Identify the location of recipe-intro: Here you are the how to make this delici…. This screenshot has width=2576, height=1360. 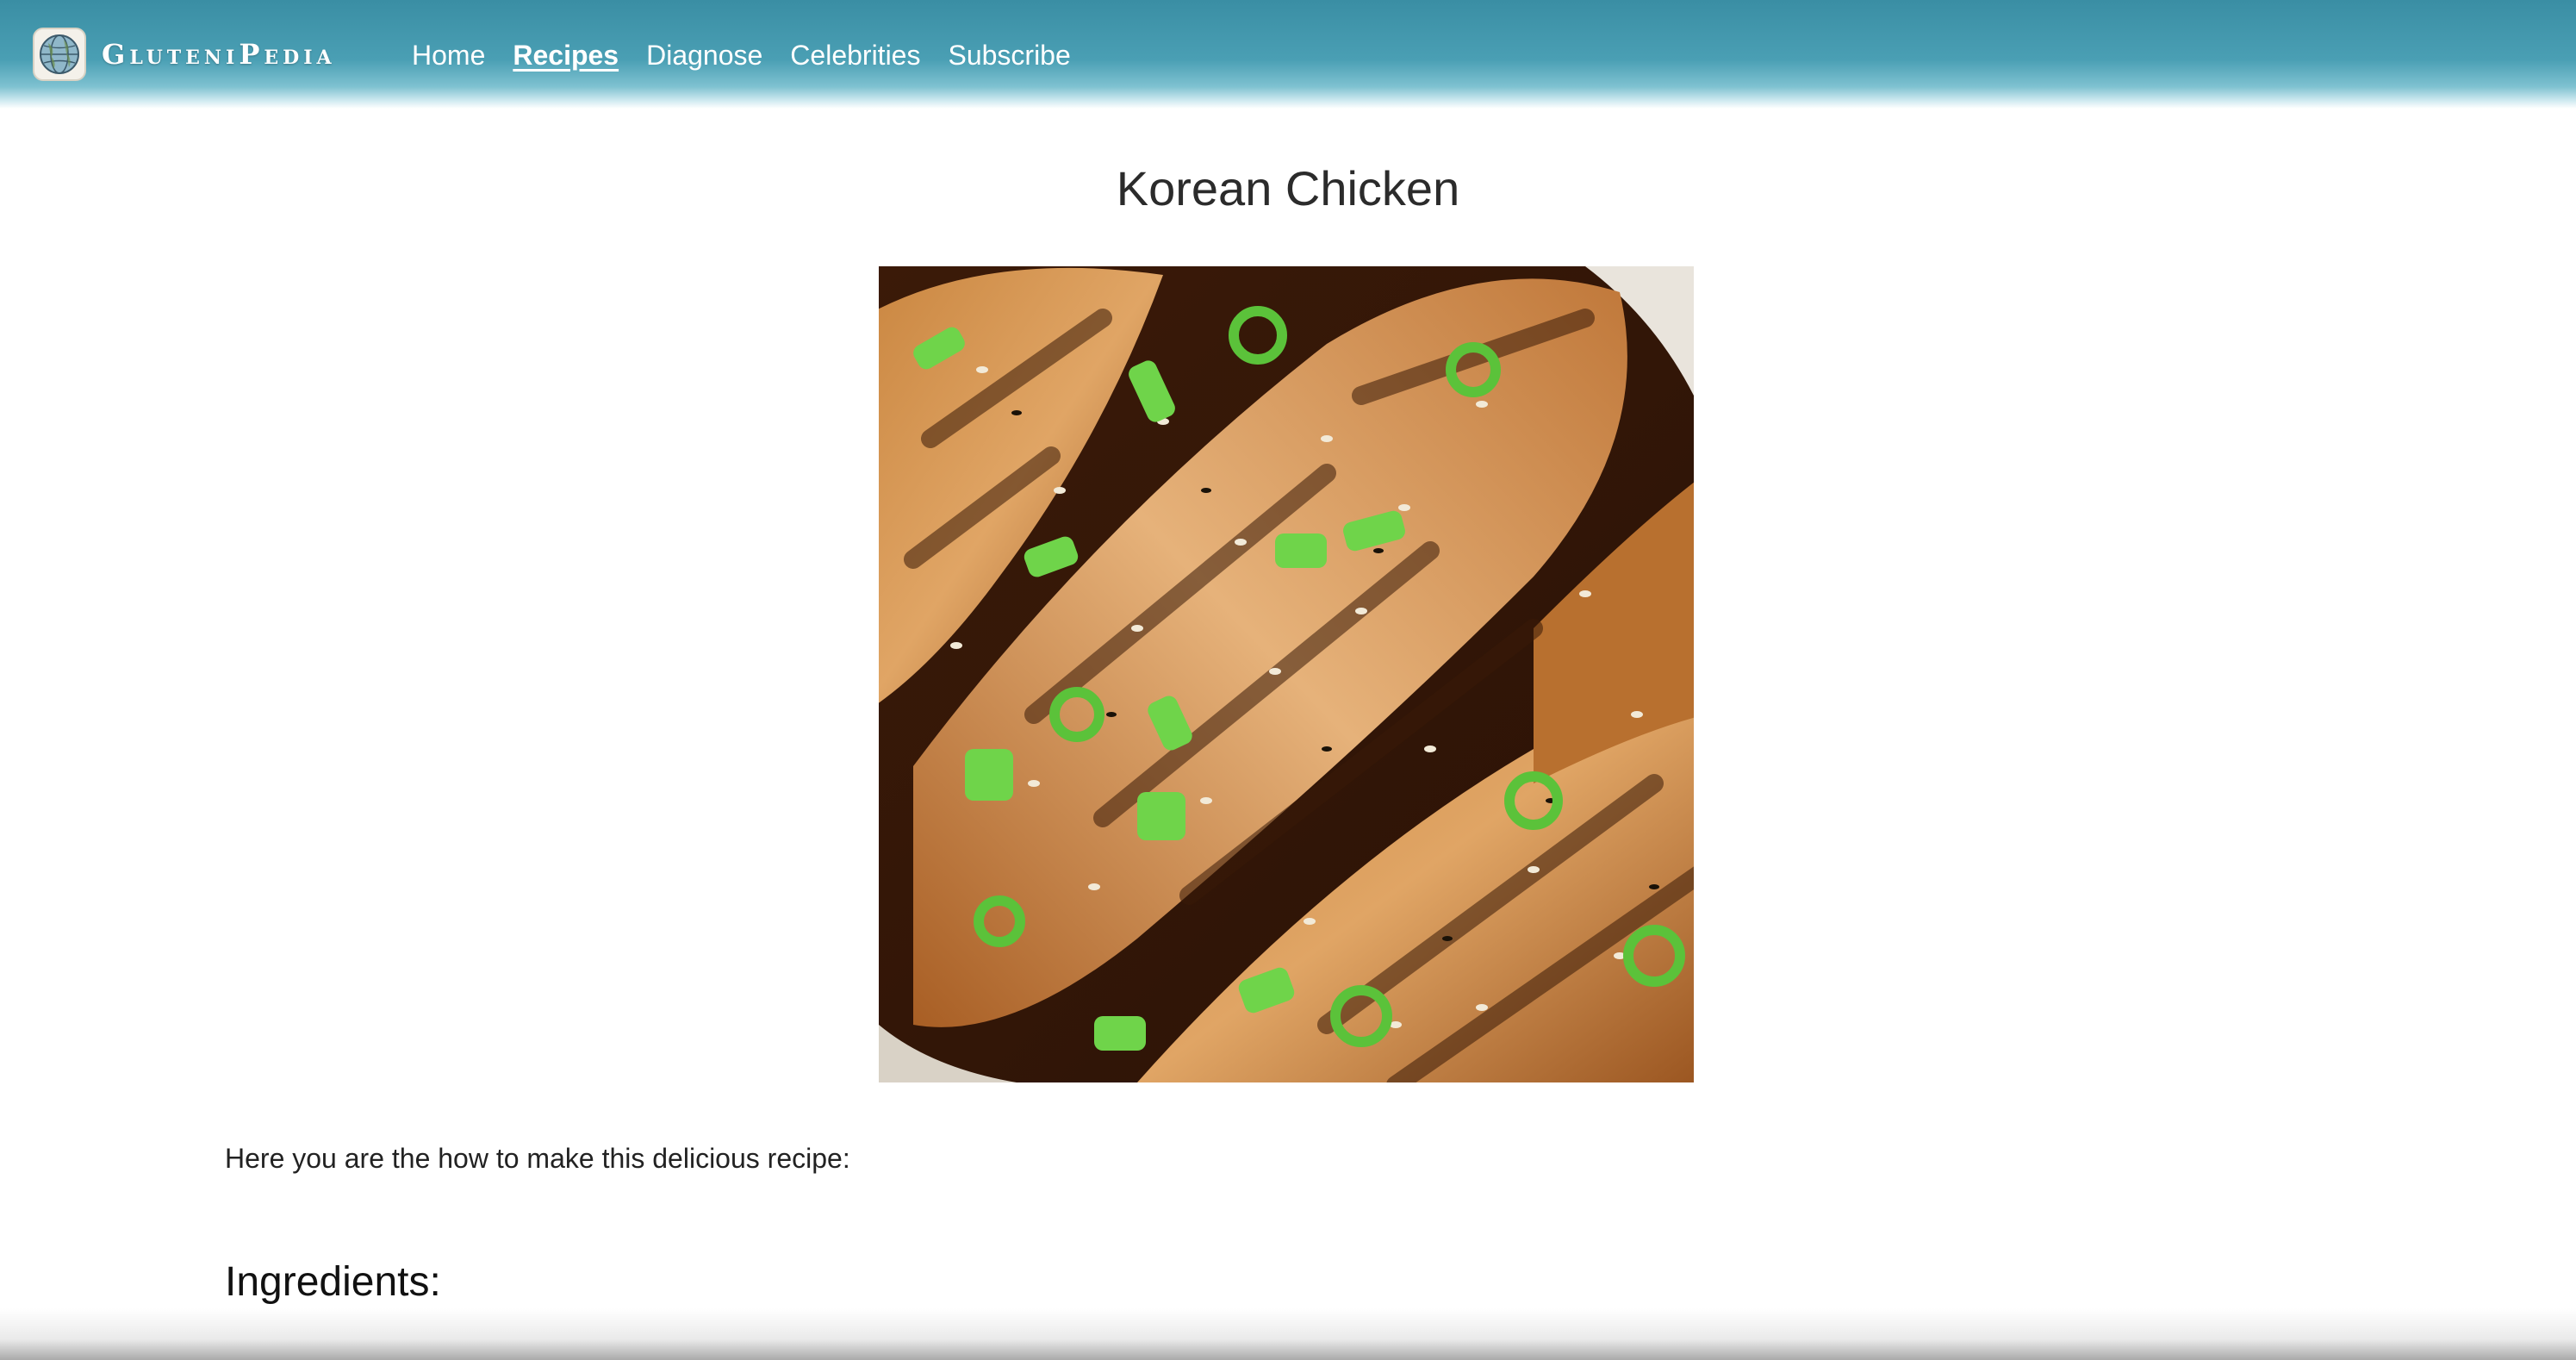
(538, 1158).